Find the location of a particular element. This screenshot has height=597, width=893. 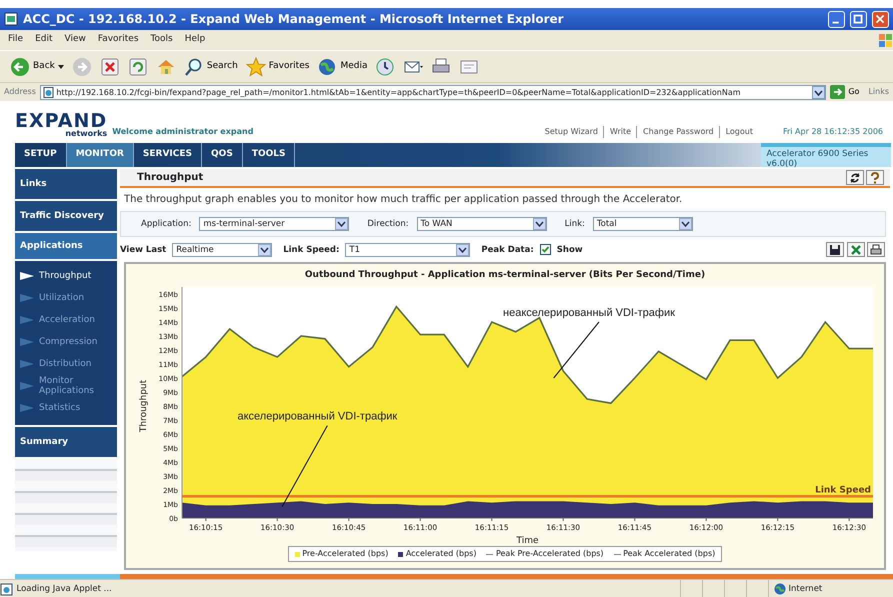

header-link: Change Password is located at coordinates (675, 132).